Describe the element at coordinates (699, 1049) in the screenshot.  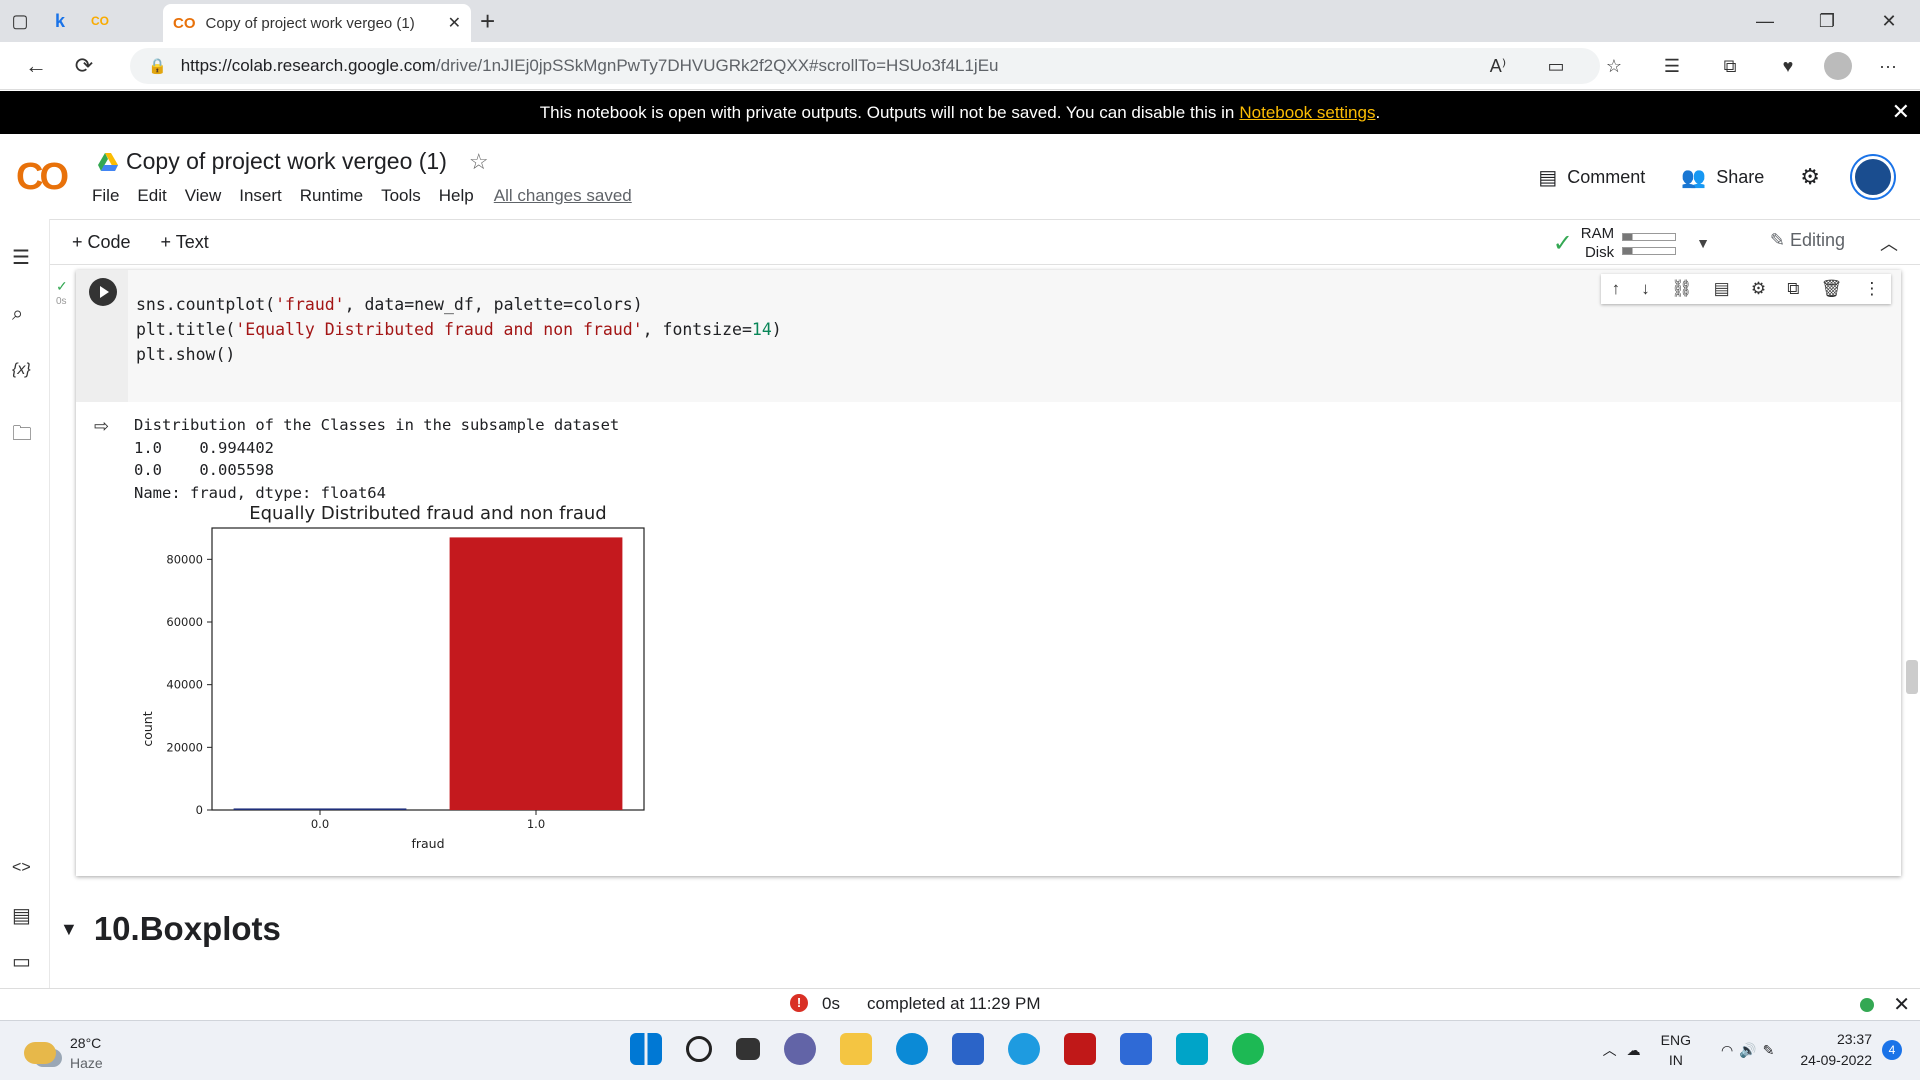
I see `search-taskbar-icon` at that location.